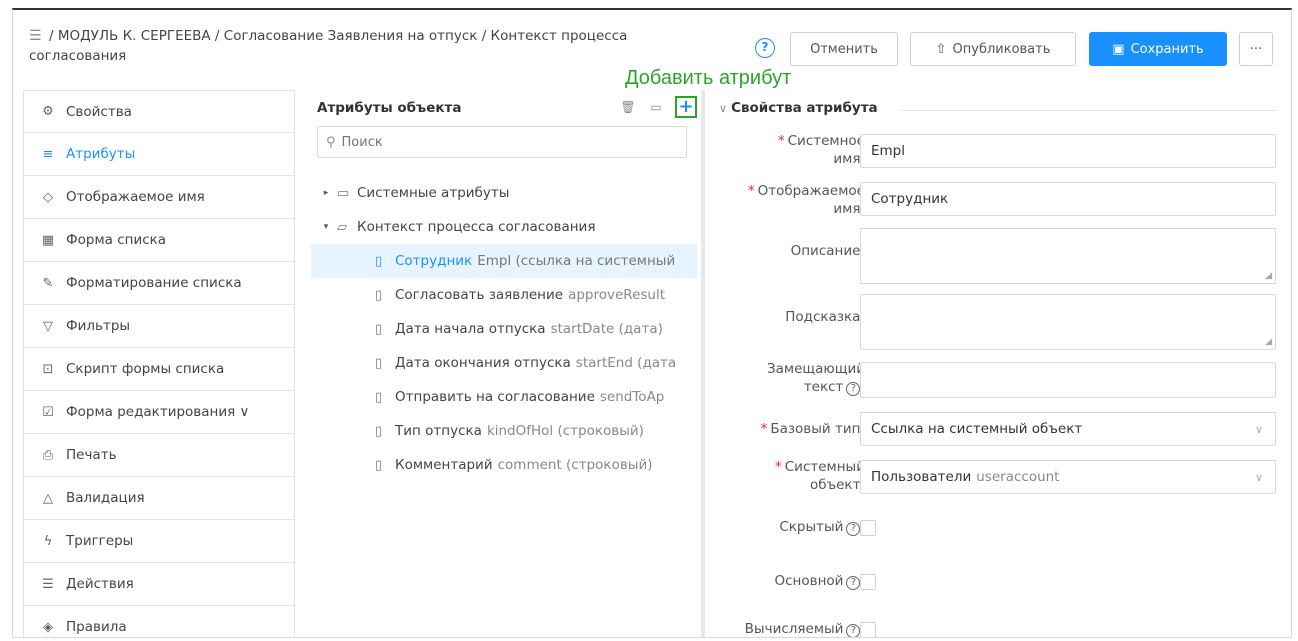  Describe the element at coordinates (504, 465) in the screenshot. I see `tree-item-comment: ▯ Комментарий comment (строковый)` at that location.